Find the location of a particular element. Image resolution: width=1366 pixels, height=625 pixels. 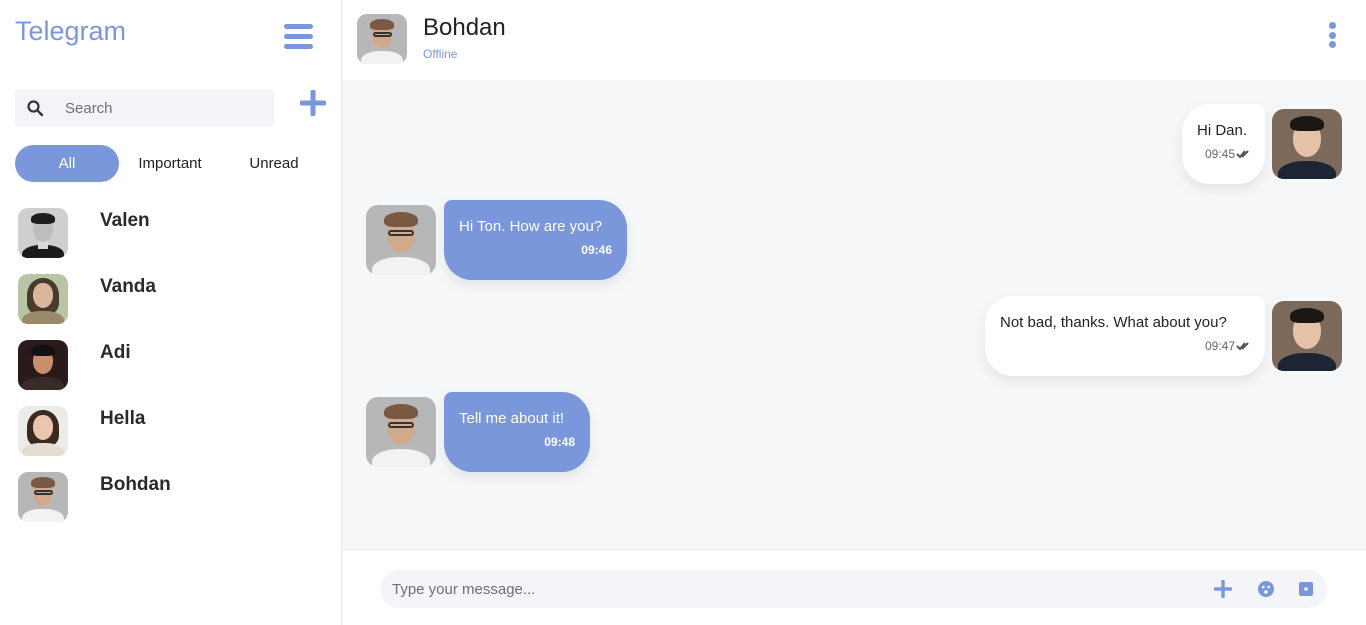

message-time: 09:46 is located at coordinates (596, 250).